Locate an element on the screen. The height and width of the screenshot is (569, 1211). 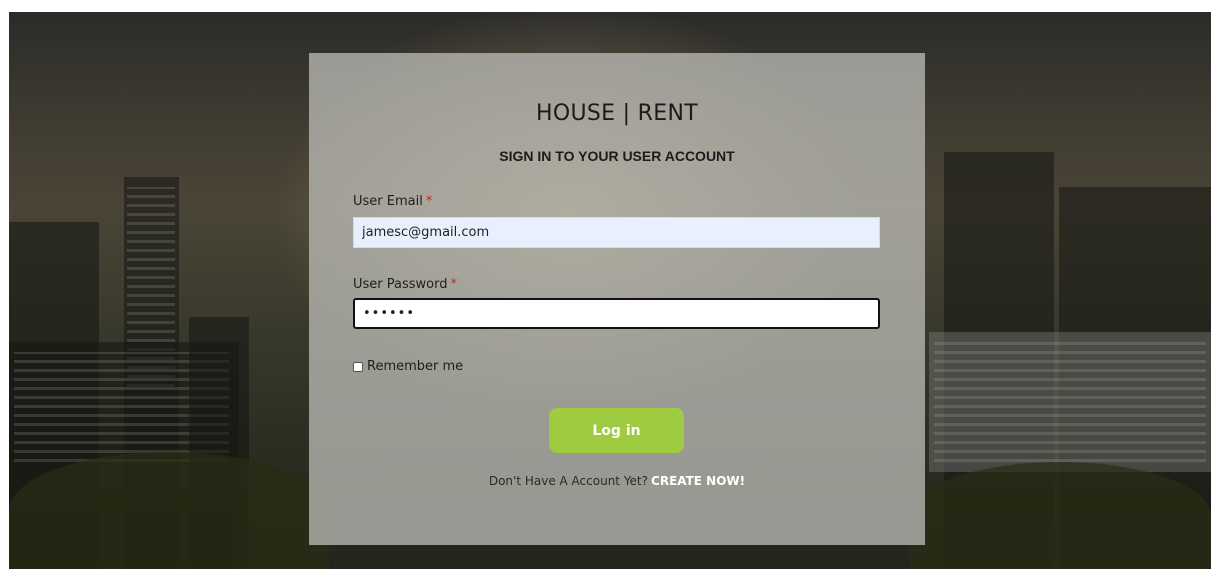
email-label-text: User Email is located at coordinates (388, 201).